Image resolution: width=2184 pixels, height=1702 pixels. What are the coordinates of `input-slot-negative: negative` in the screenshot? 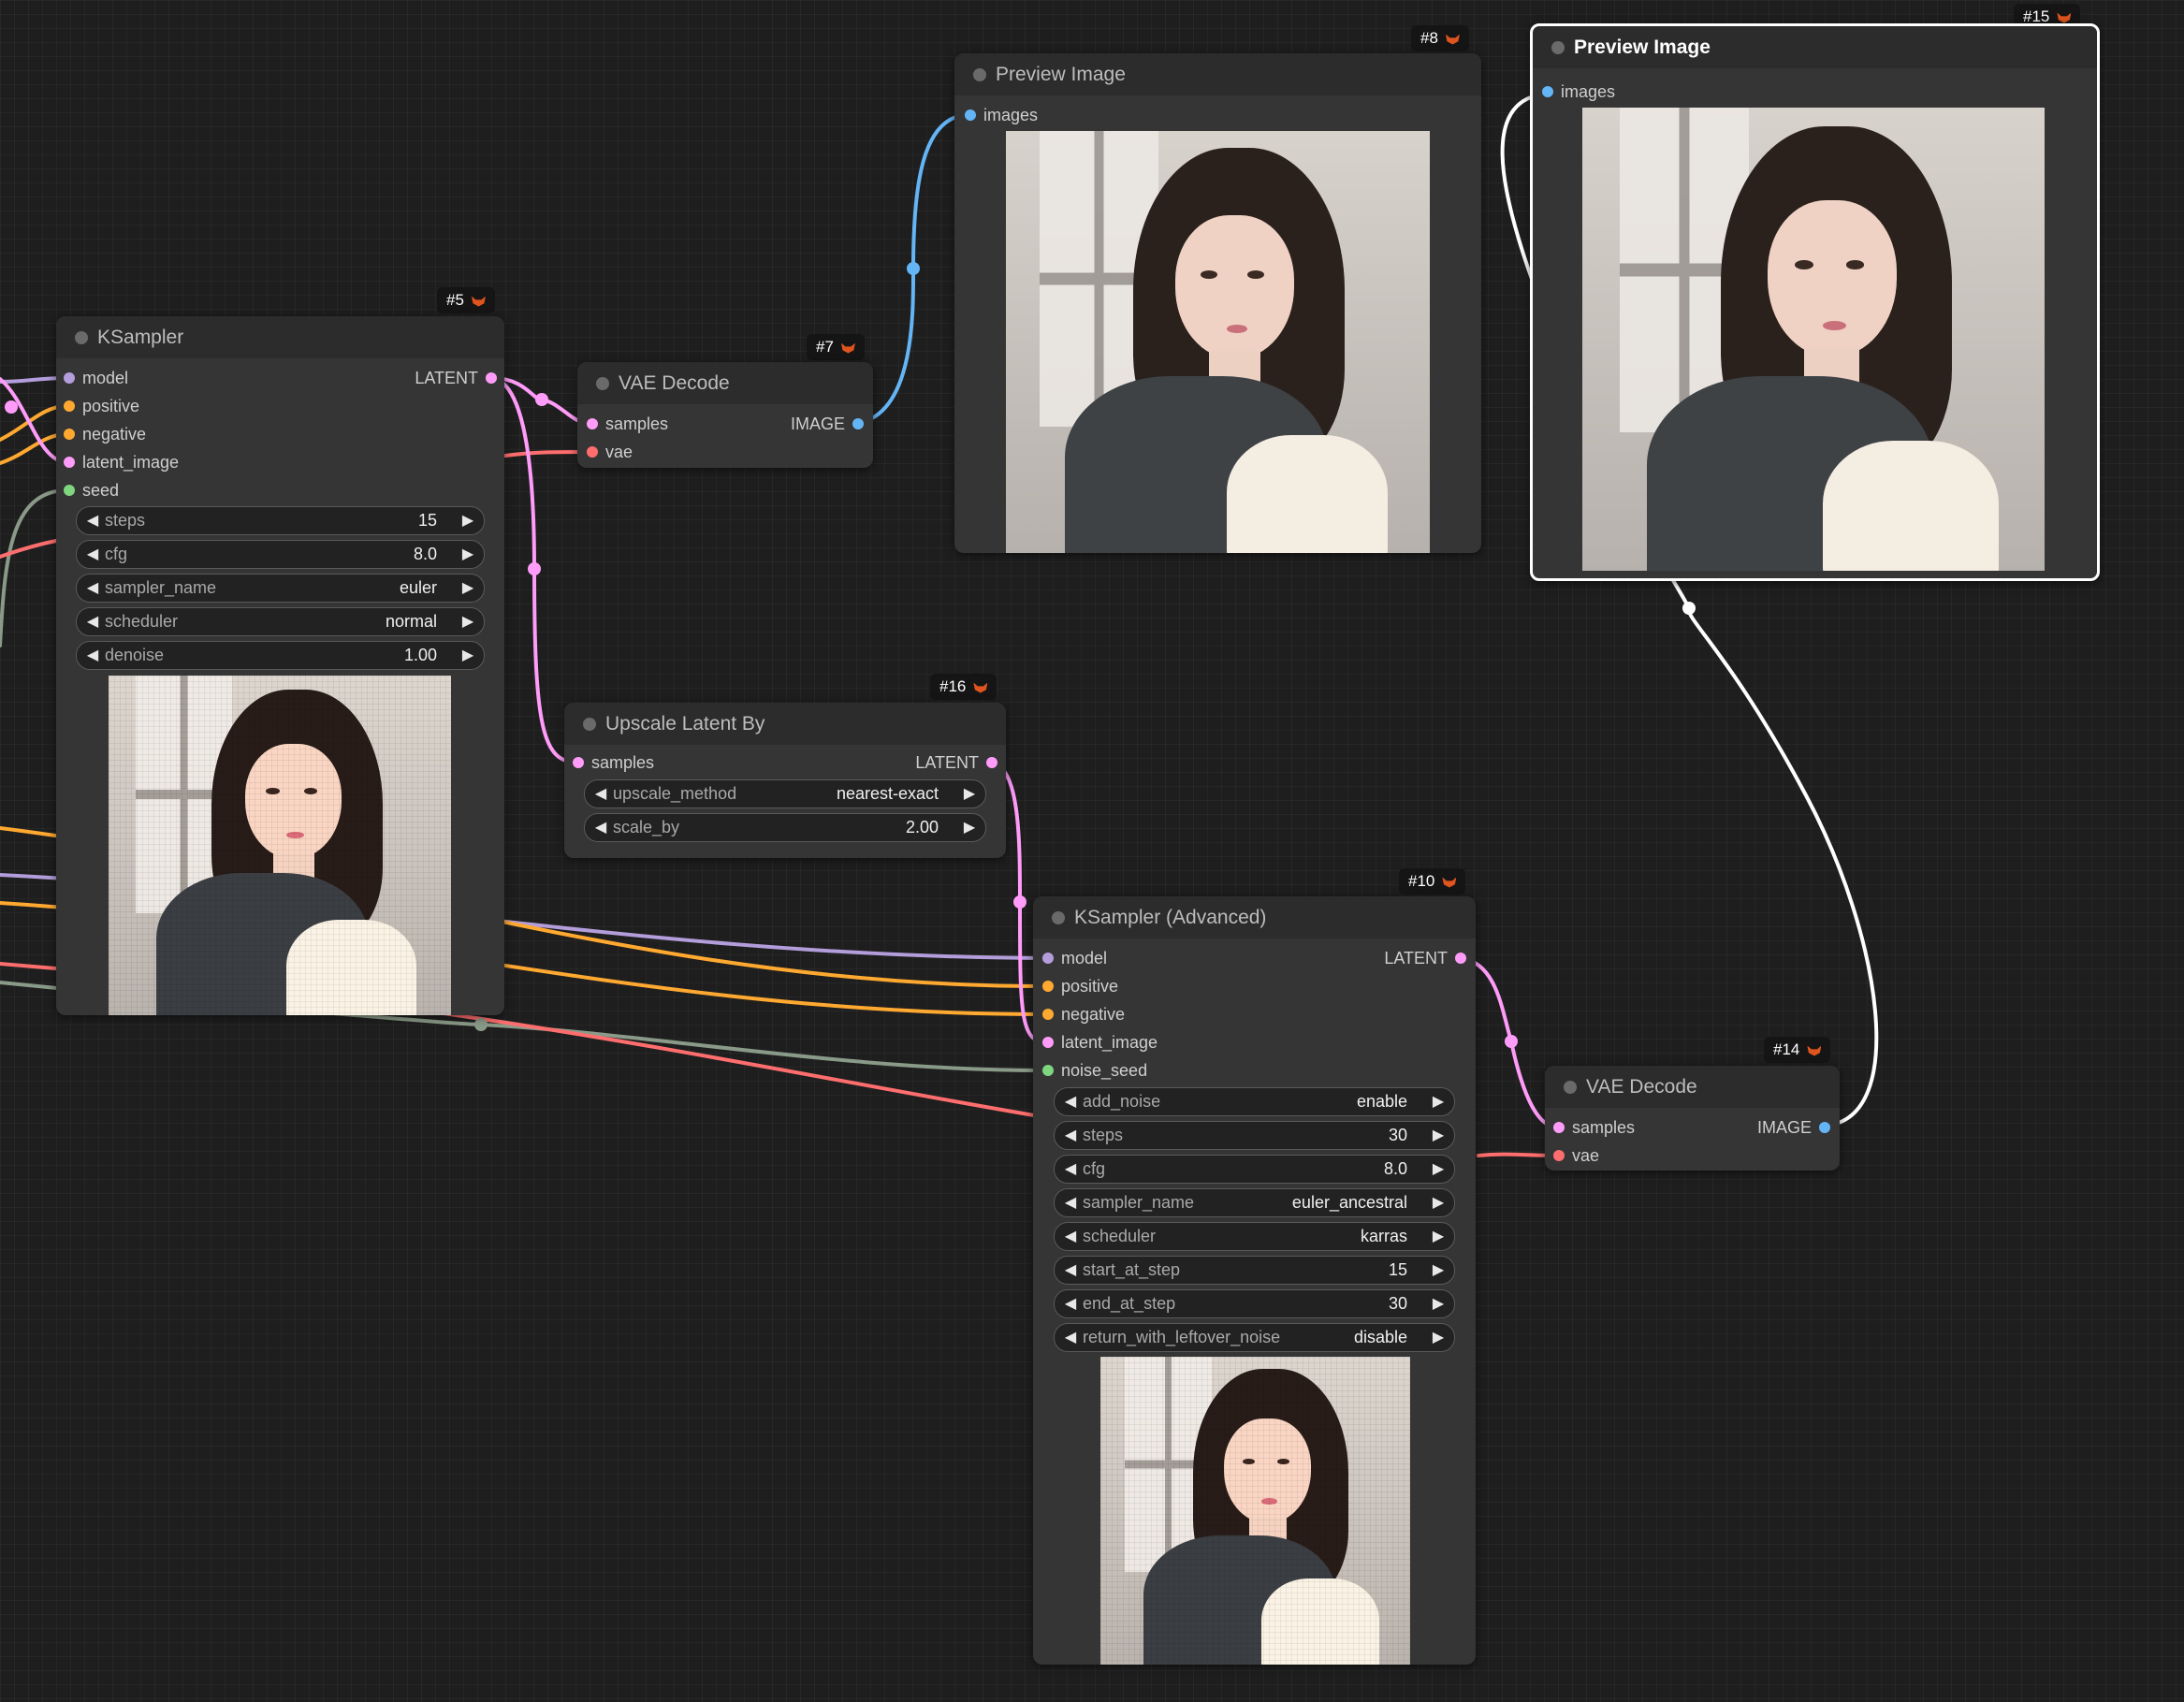 It's located at (1083, 1014).